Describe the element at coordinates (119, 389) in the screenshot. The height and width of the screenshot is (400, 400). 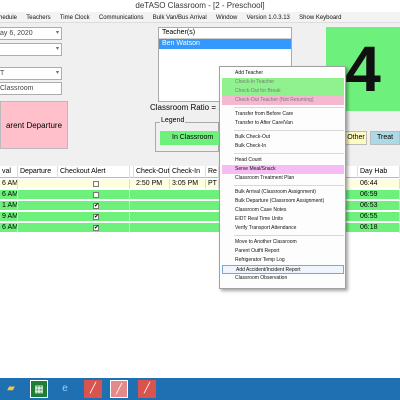
I see `app-active-icon: ╱` at that location.